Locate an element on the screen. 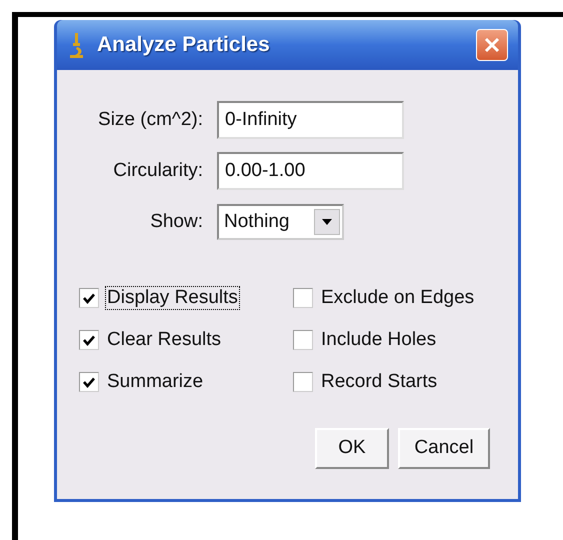  field-label: Show: is located at coordinates (176, 222).